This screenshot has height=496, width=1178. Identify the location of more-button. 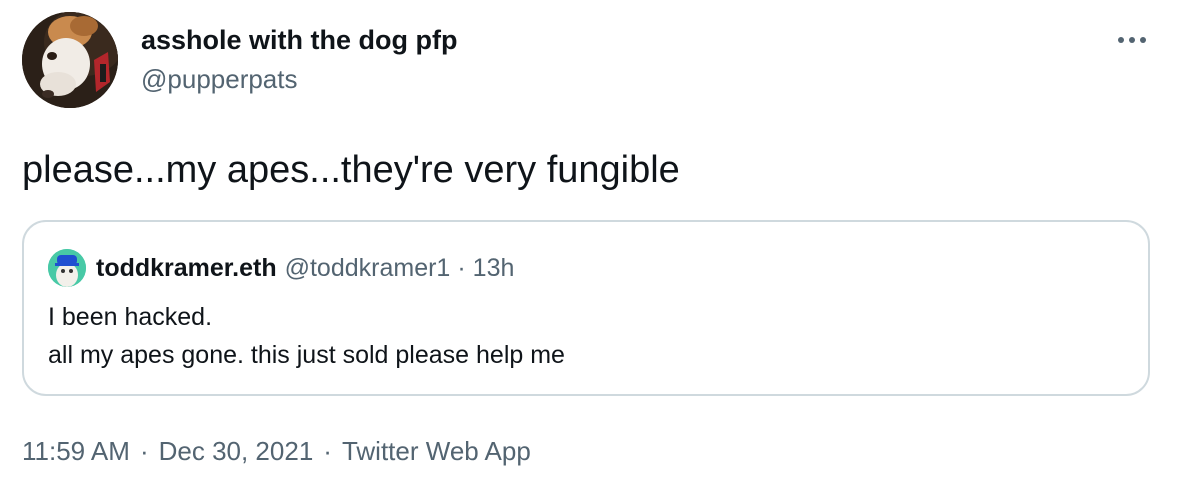
(1132, 40).